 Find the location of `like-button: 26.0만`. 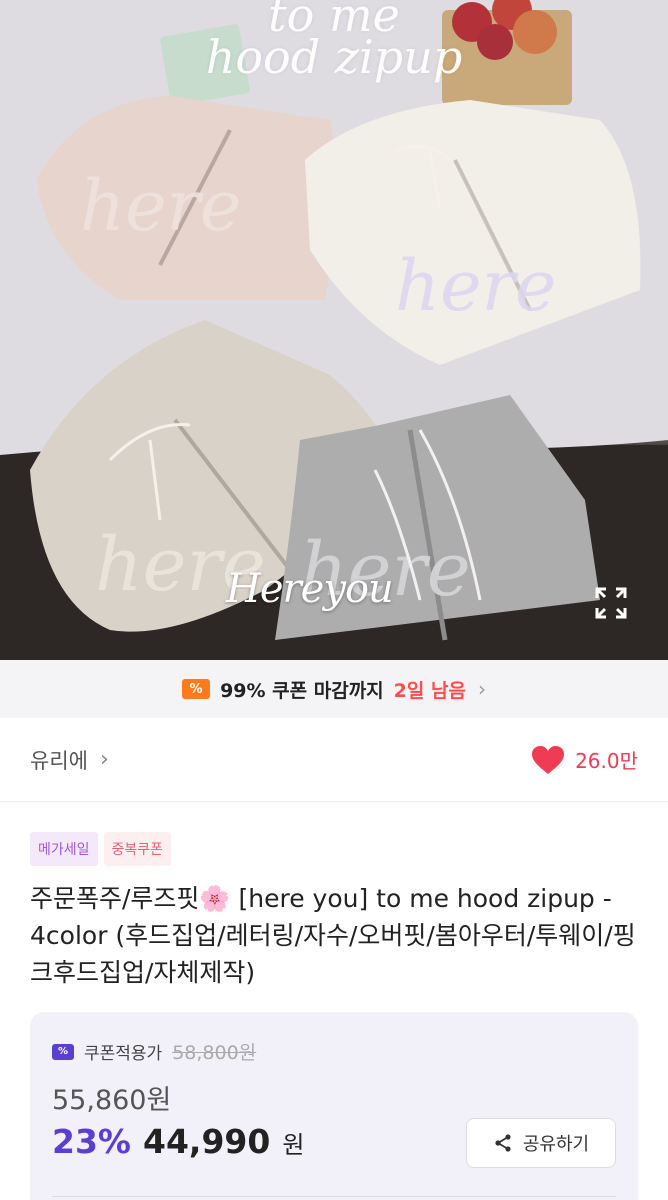

like-button: 26.0만 is located at coordinates (584, 760).